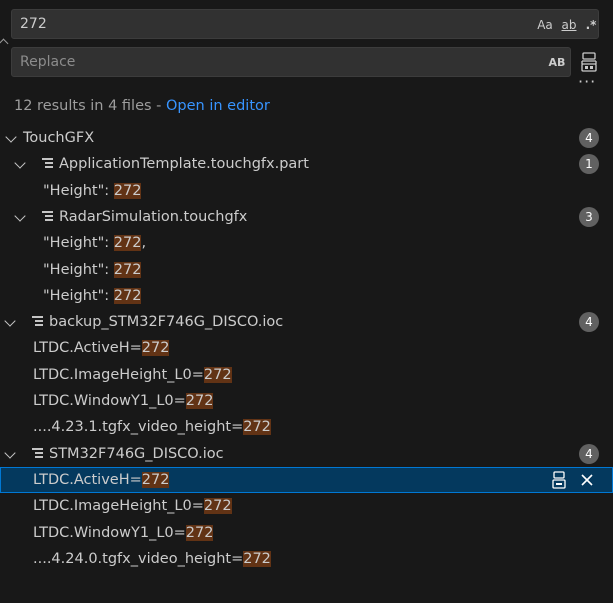 The width and height of the screenshot is (613, 603). What do you see at coordinates (138, 559) in the screenshot?
I see `match-prefix: ....4.24.0.tgfx_video_height=` at bounding box center [138, 559].